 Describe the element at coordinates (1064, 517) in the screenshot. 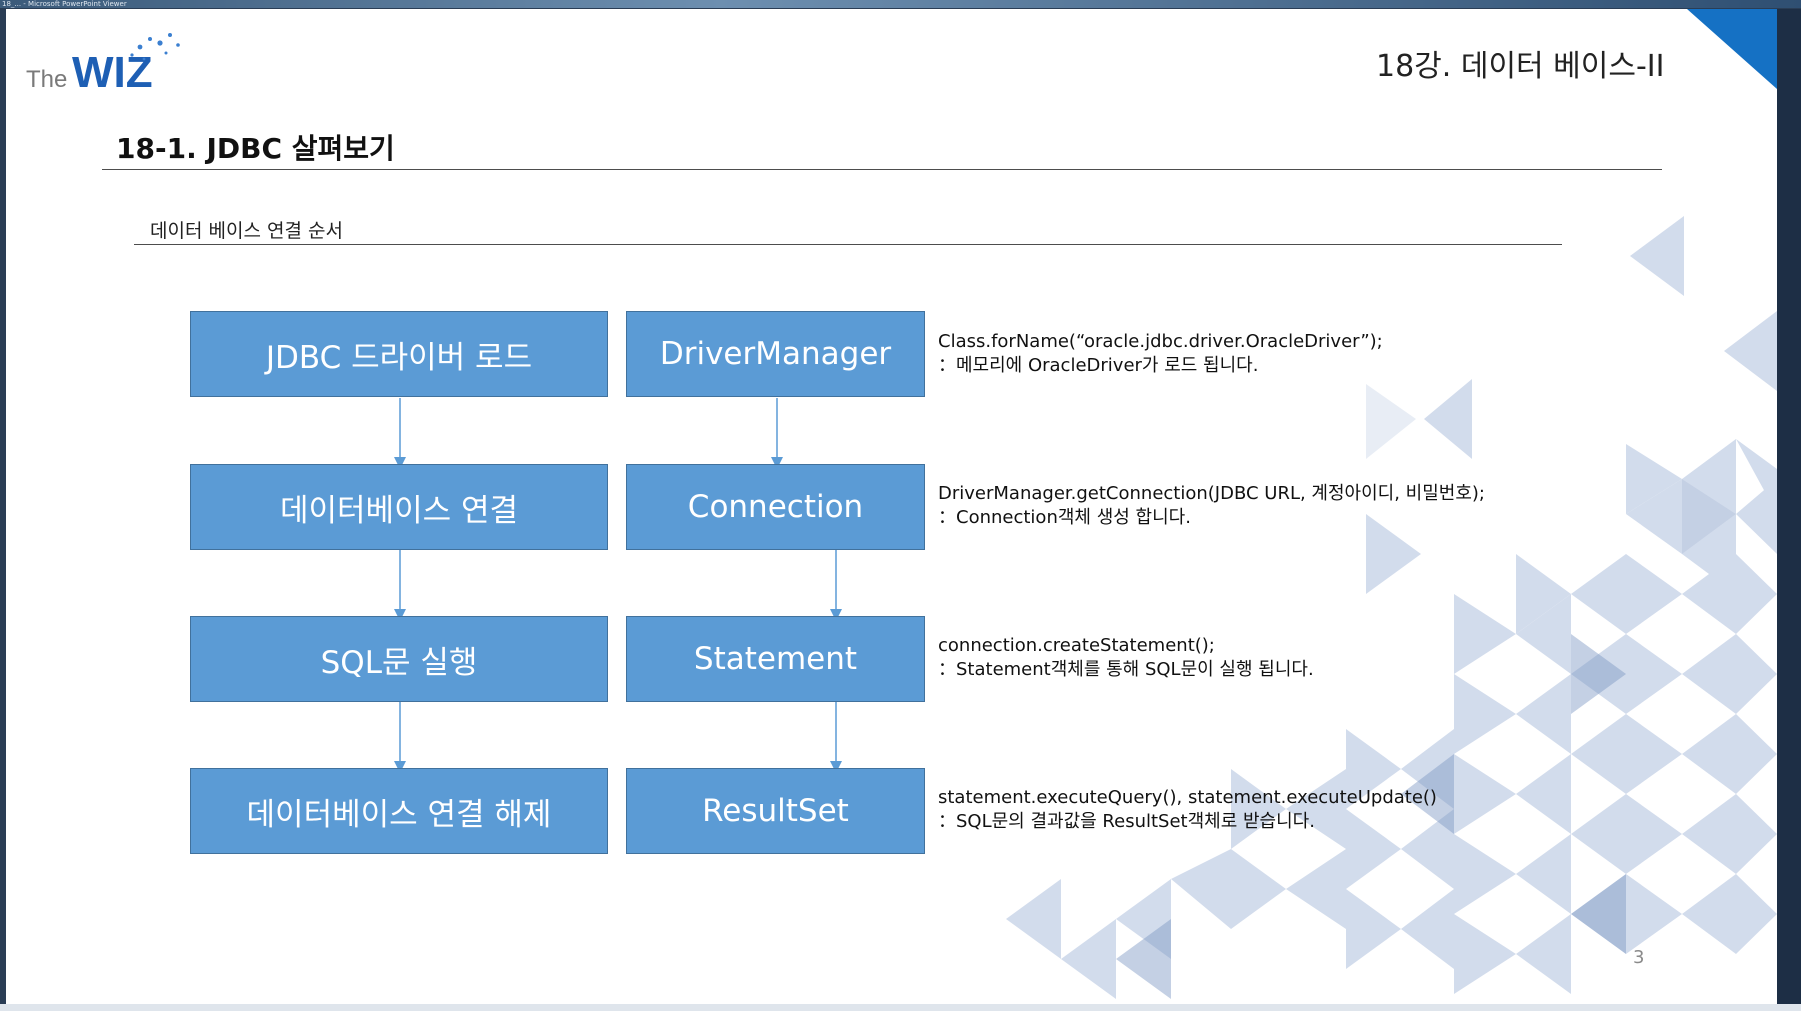

I see `note-line: ：Connection객체 생성 합니다.` at that location.